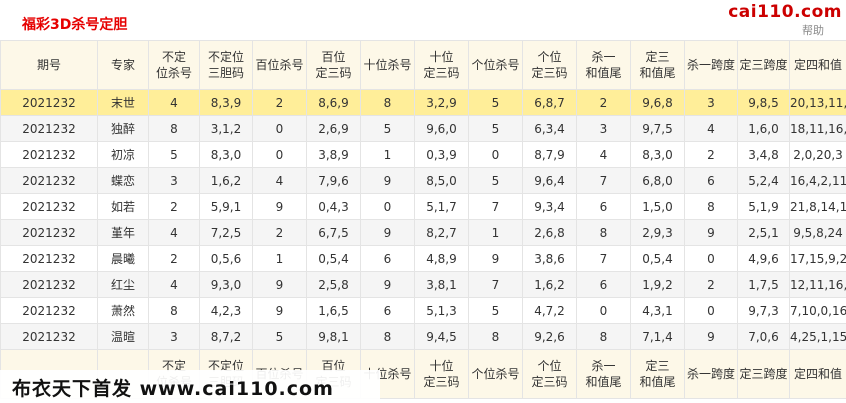 The width and height of the screenshot is (846, 403). Describe the element at coordinates (123, 284) in the screenshot. I see `table-cell: 红尘` at that location.